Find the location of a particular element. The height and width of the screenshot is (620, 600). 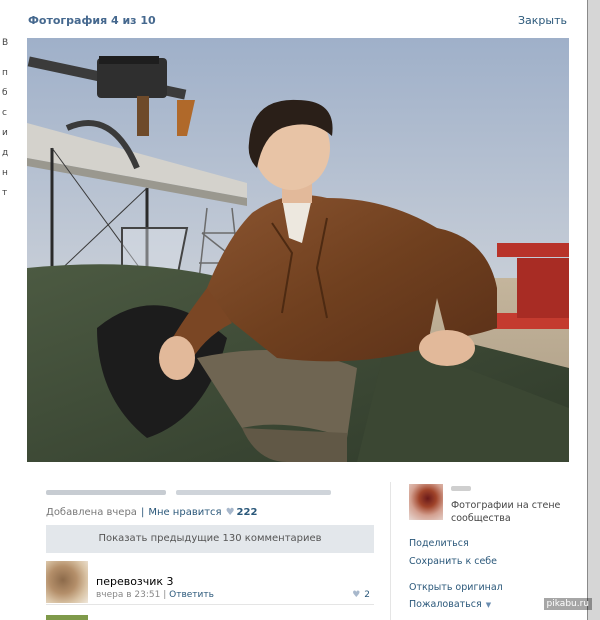

photo-meta: Добавлена вчера | Мне нравится ♥ 222 is located at coordinates (151, 512).